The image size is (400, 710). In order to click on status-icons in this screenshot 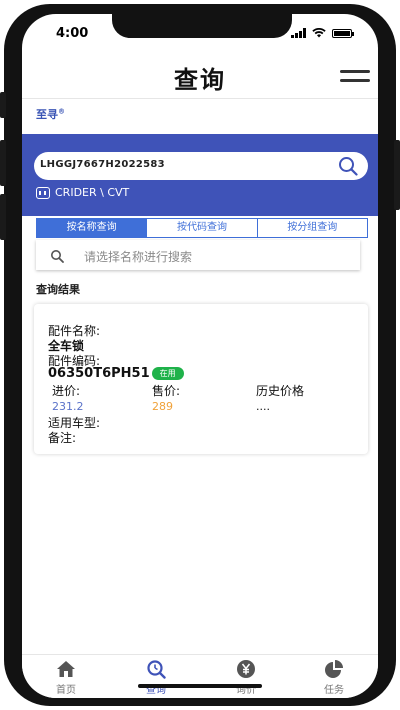, I will do `click(322, 33)`.